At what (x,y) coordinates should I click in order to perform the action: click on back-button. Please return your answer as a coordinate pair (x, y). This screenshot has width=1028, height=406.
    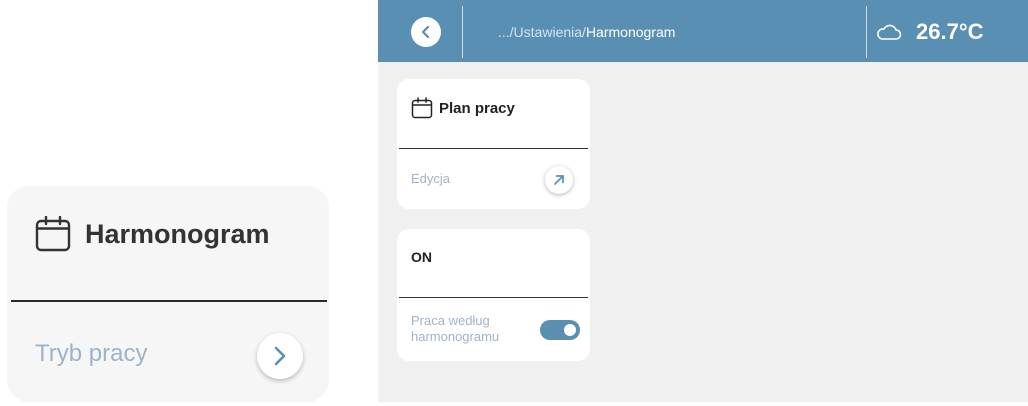
    Looking at the image, I should click on (426, 32).